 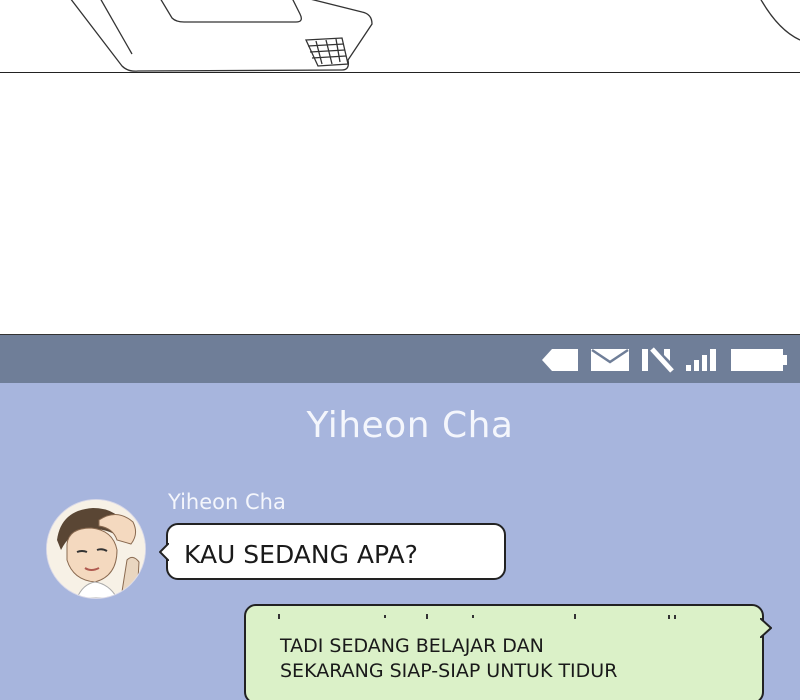 I want to click on mail-icon, so click(x=610, y=359).